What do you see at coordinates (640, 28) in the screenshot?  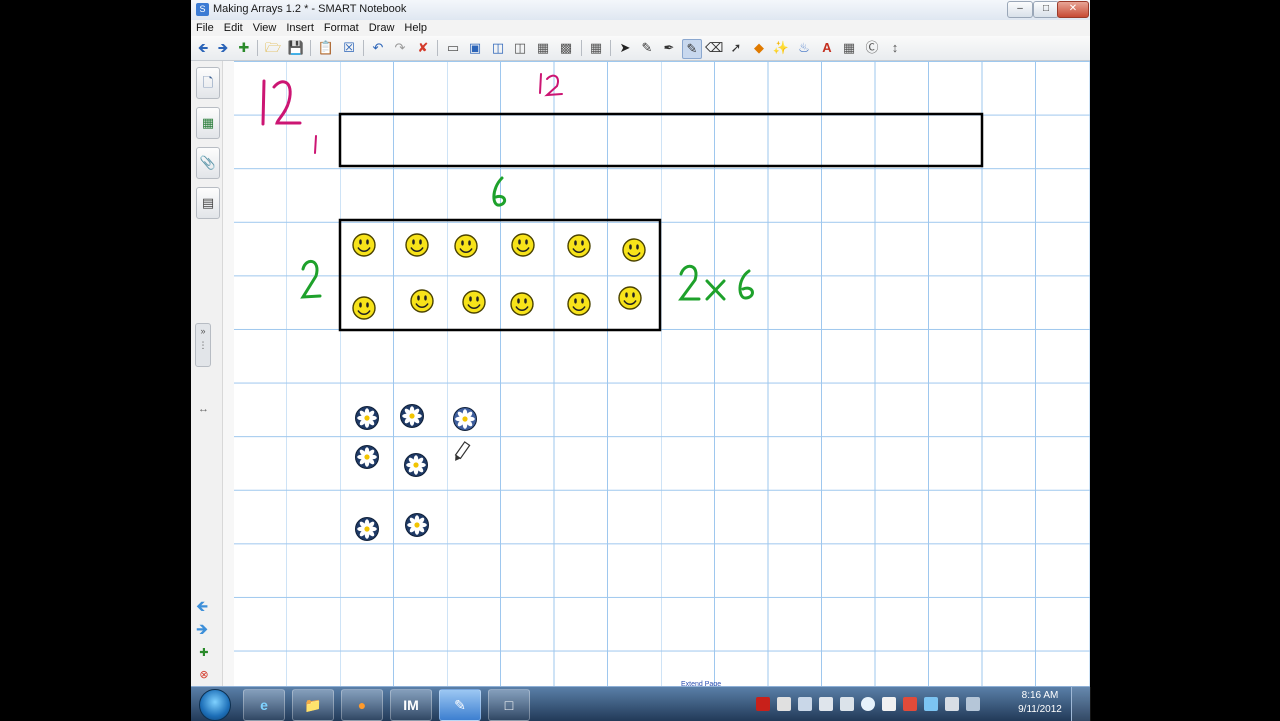 I see `menu-bar: File Edit View Insert Format Draw Help` at bounding box center [640, 28].